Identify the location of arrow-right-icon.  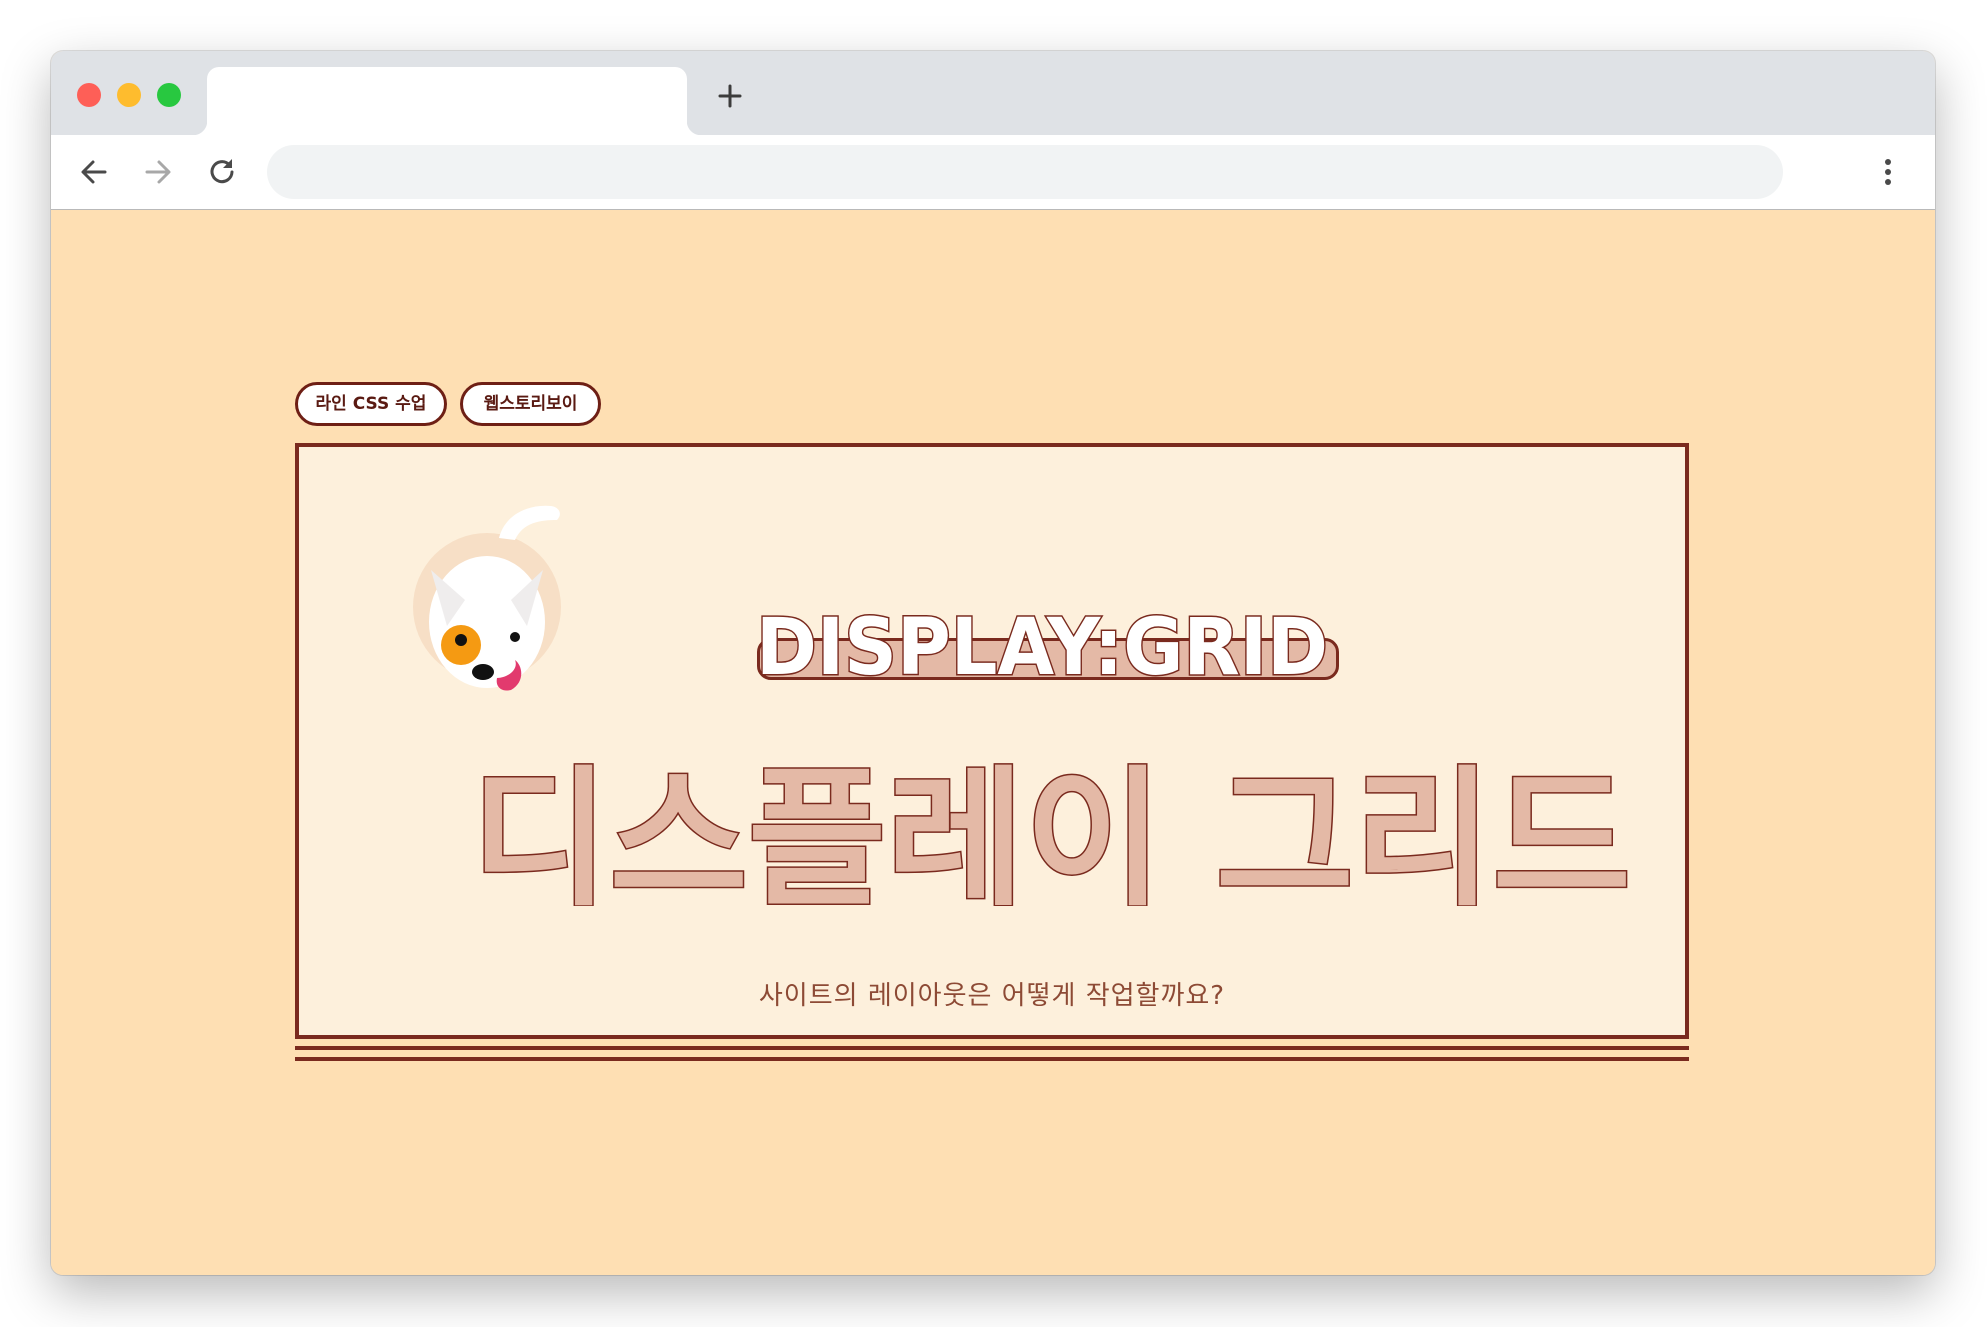
(158, 172).